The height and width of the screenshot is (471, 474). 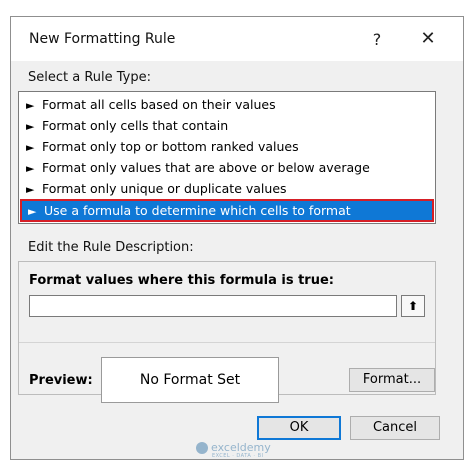 What do you see at coordinates (395, 428) in the screenshot?
I see `cancel-button: Cancel` at bounding box center [395, 428].